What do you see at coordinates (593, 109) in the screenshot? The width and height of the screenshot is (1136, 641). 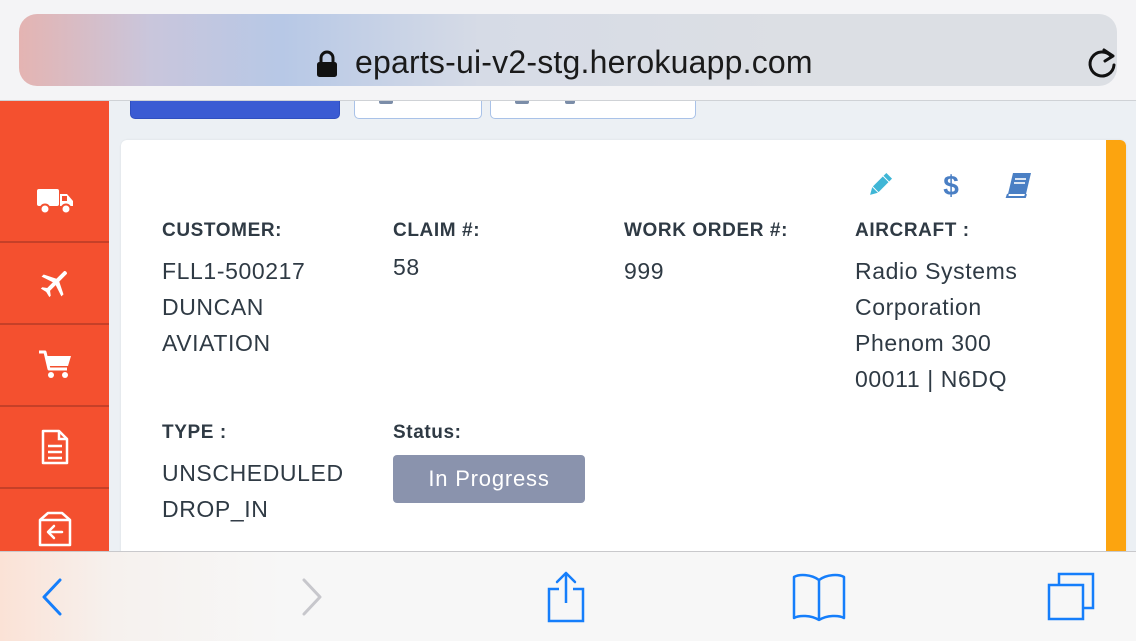 I see `tab-button-tertiary` at bounding box center [593, 109].